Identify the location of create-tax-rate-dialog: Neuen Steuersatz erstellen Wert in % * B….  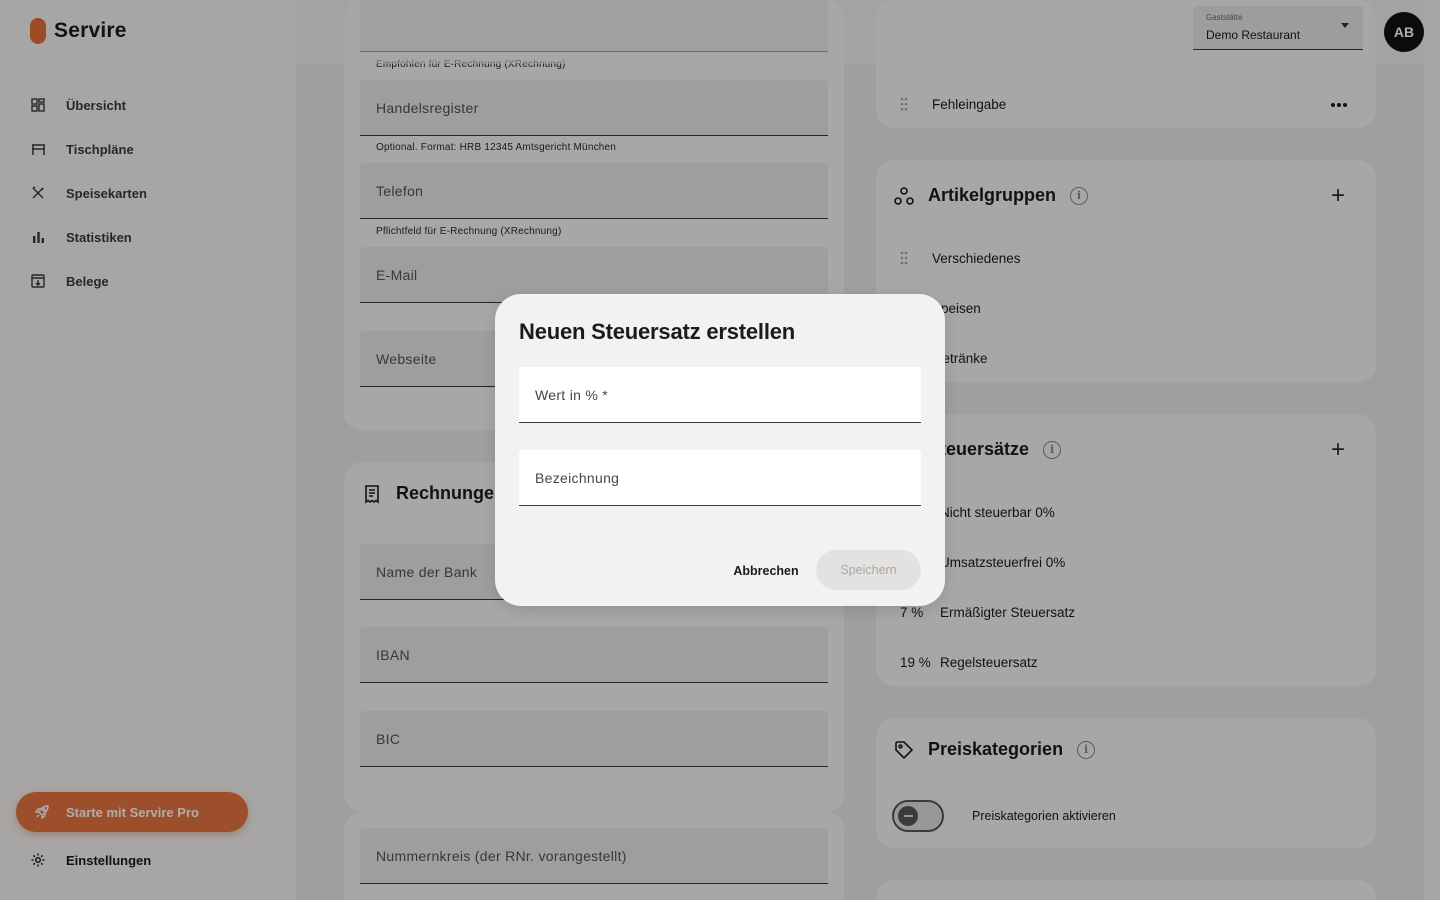
(720, 450).